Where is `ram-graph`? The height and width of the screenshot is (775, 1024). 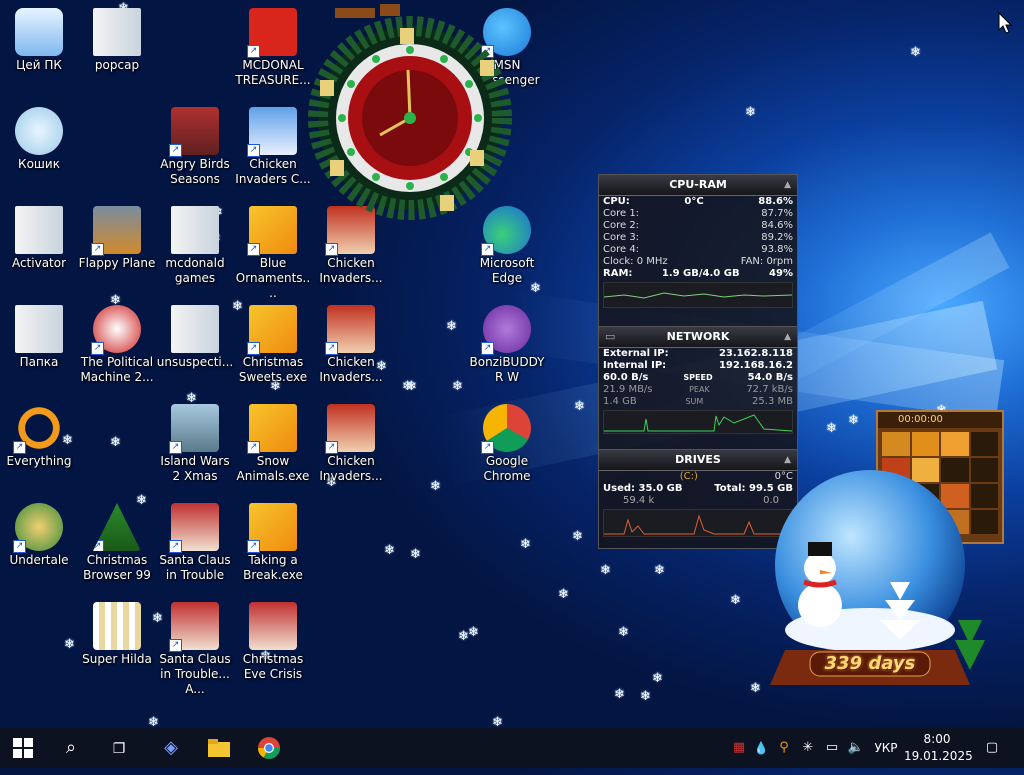 ram-graph is located at coordinates (698, 295).